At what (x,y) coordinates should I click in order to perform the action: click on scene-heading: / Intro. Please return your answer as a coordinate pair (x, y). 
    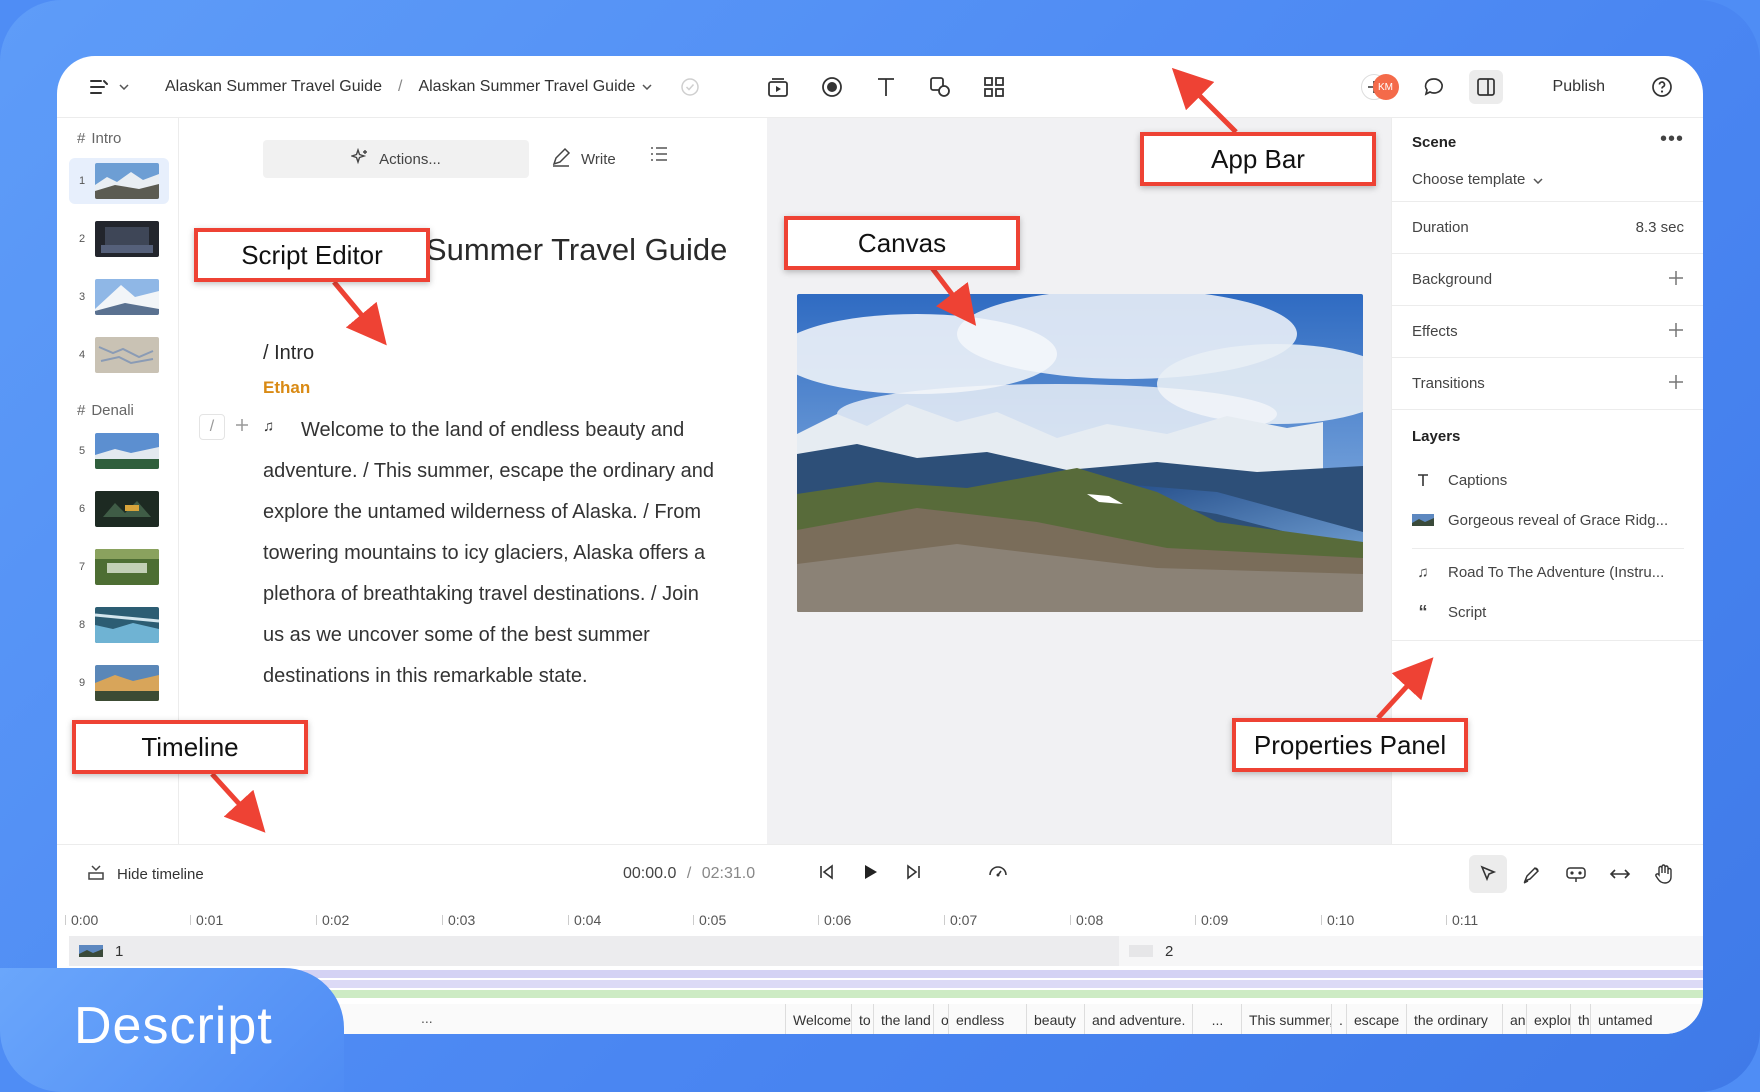
    Looking at the image, I should click on (288, 353).